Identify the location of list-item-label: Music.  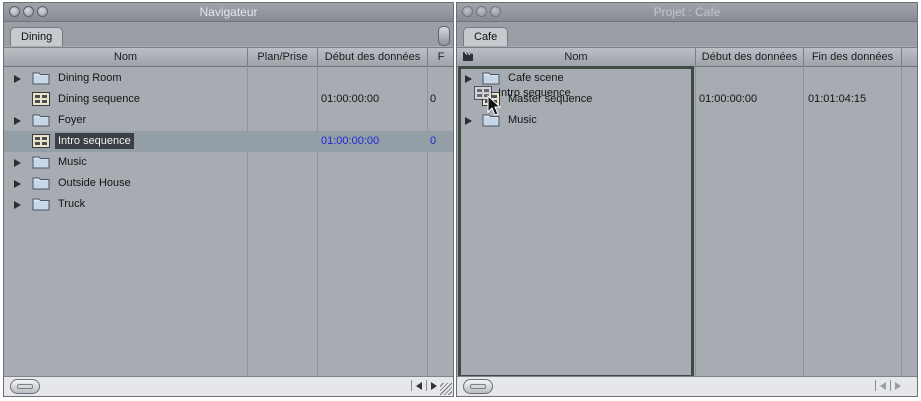
(72, 162).